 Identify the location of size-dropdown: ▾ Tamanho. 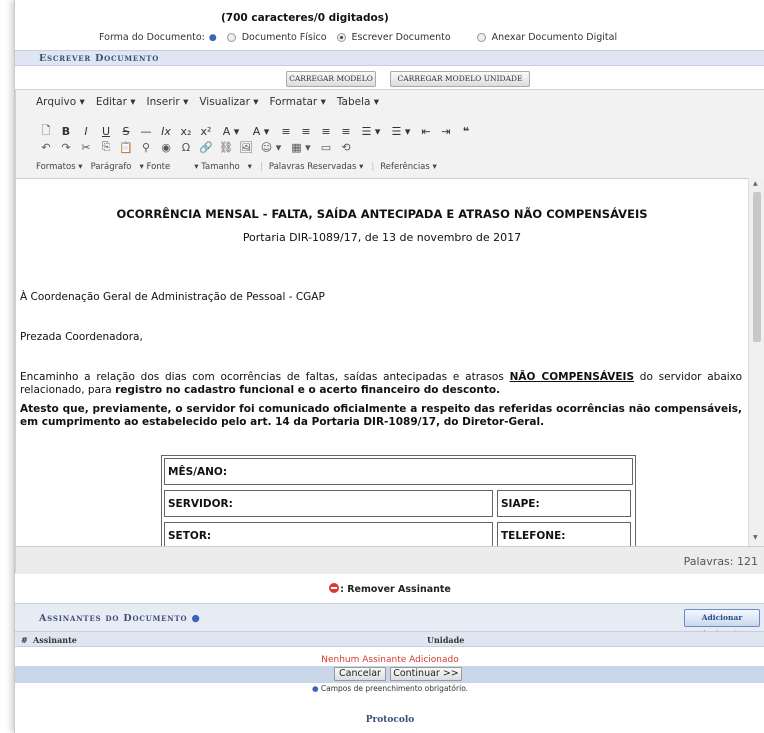
(216, 167).